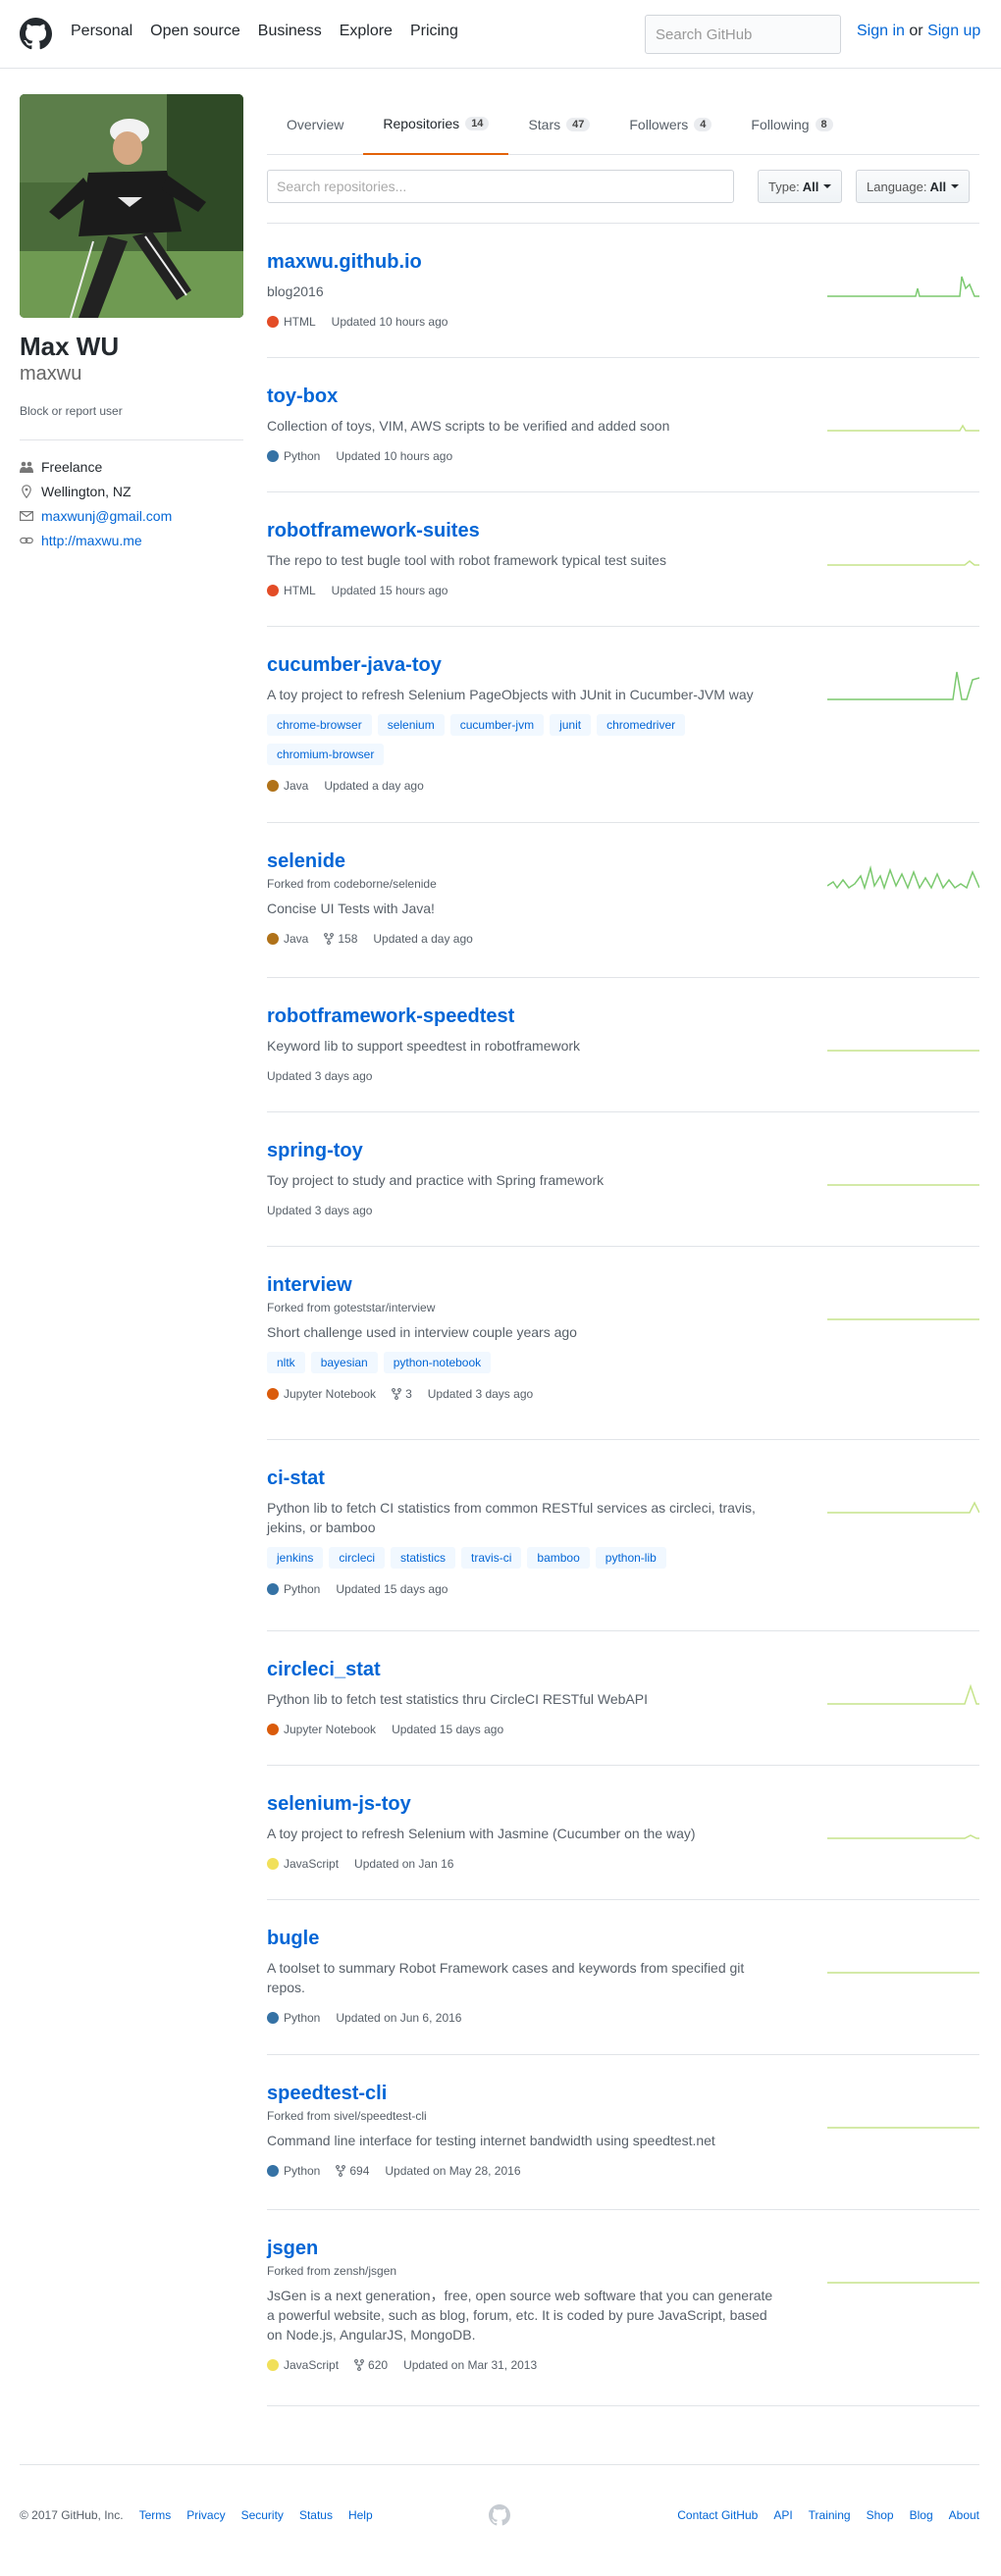 The height and width of the screenshot is (2576, 1001). I want to click on github-mark-icon, so click(499, 2515).